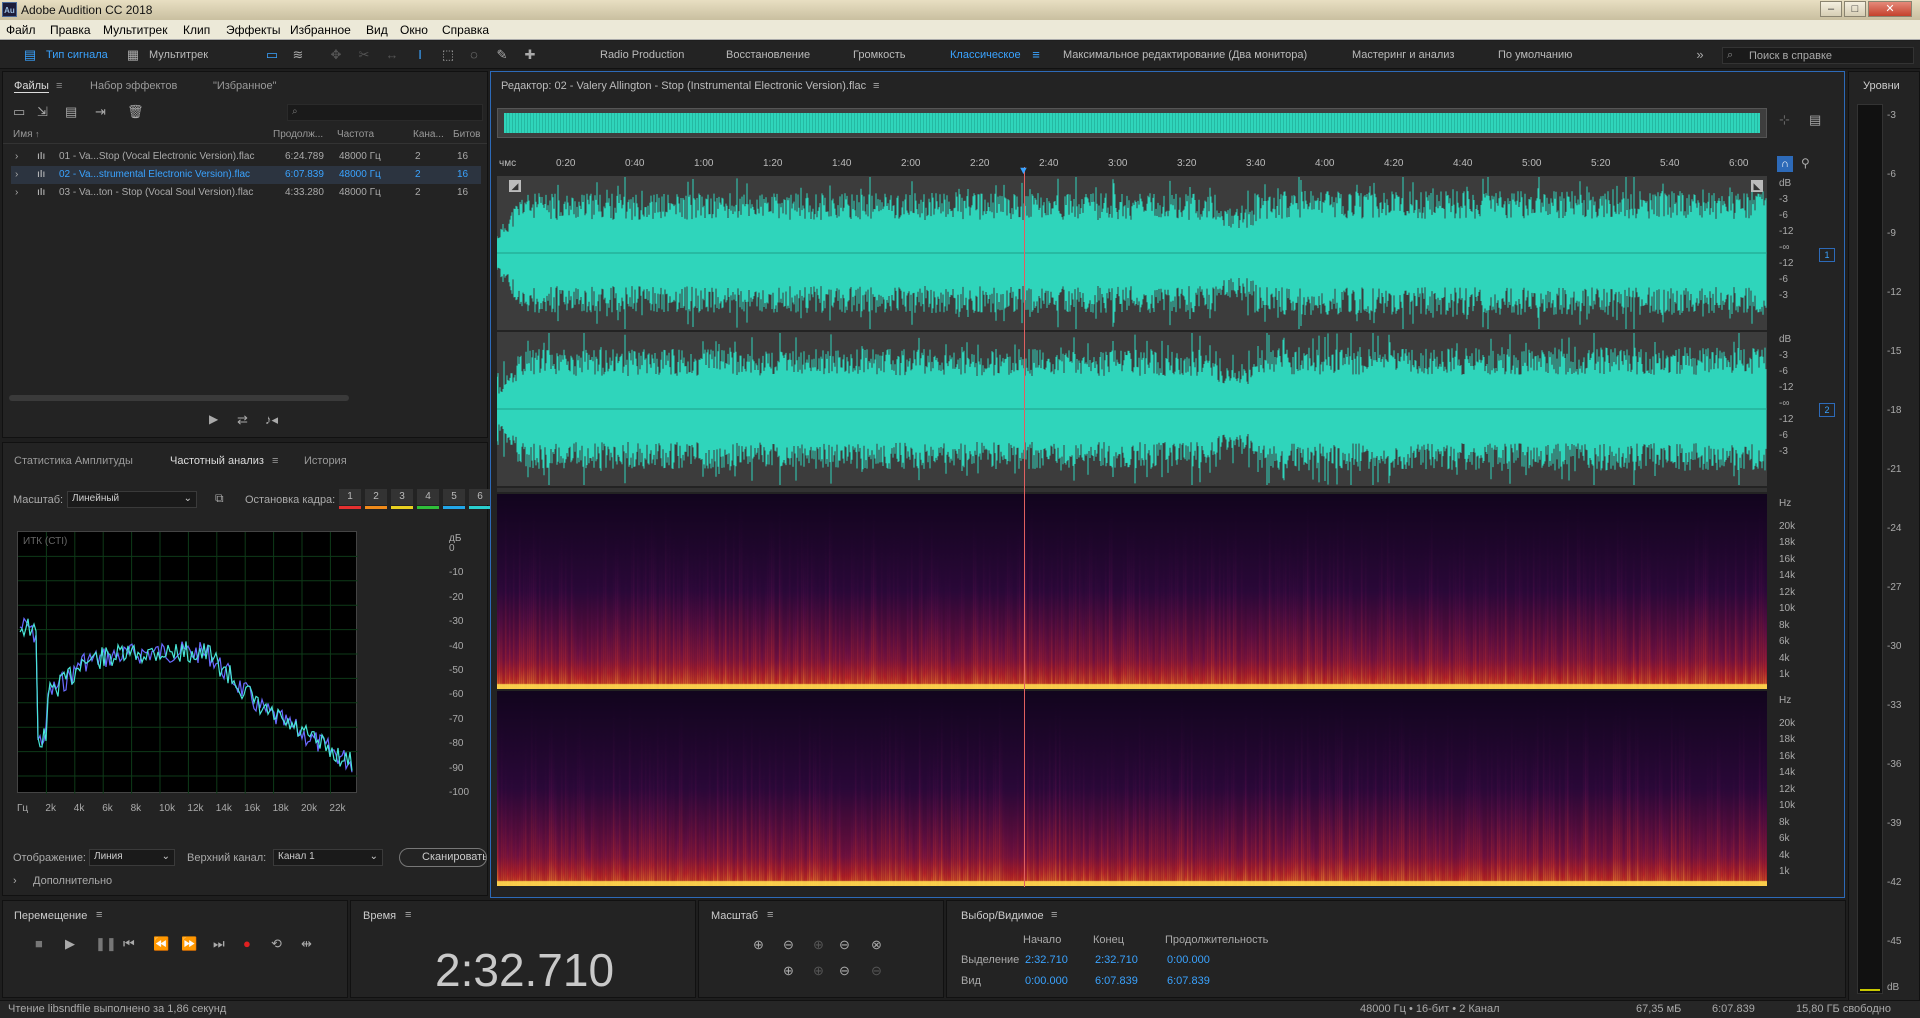  What do you see at coordinates (1831, 9) in the screenshot?
I see `minimize-button: –` at bounding box center [1831, 9].